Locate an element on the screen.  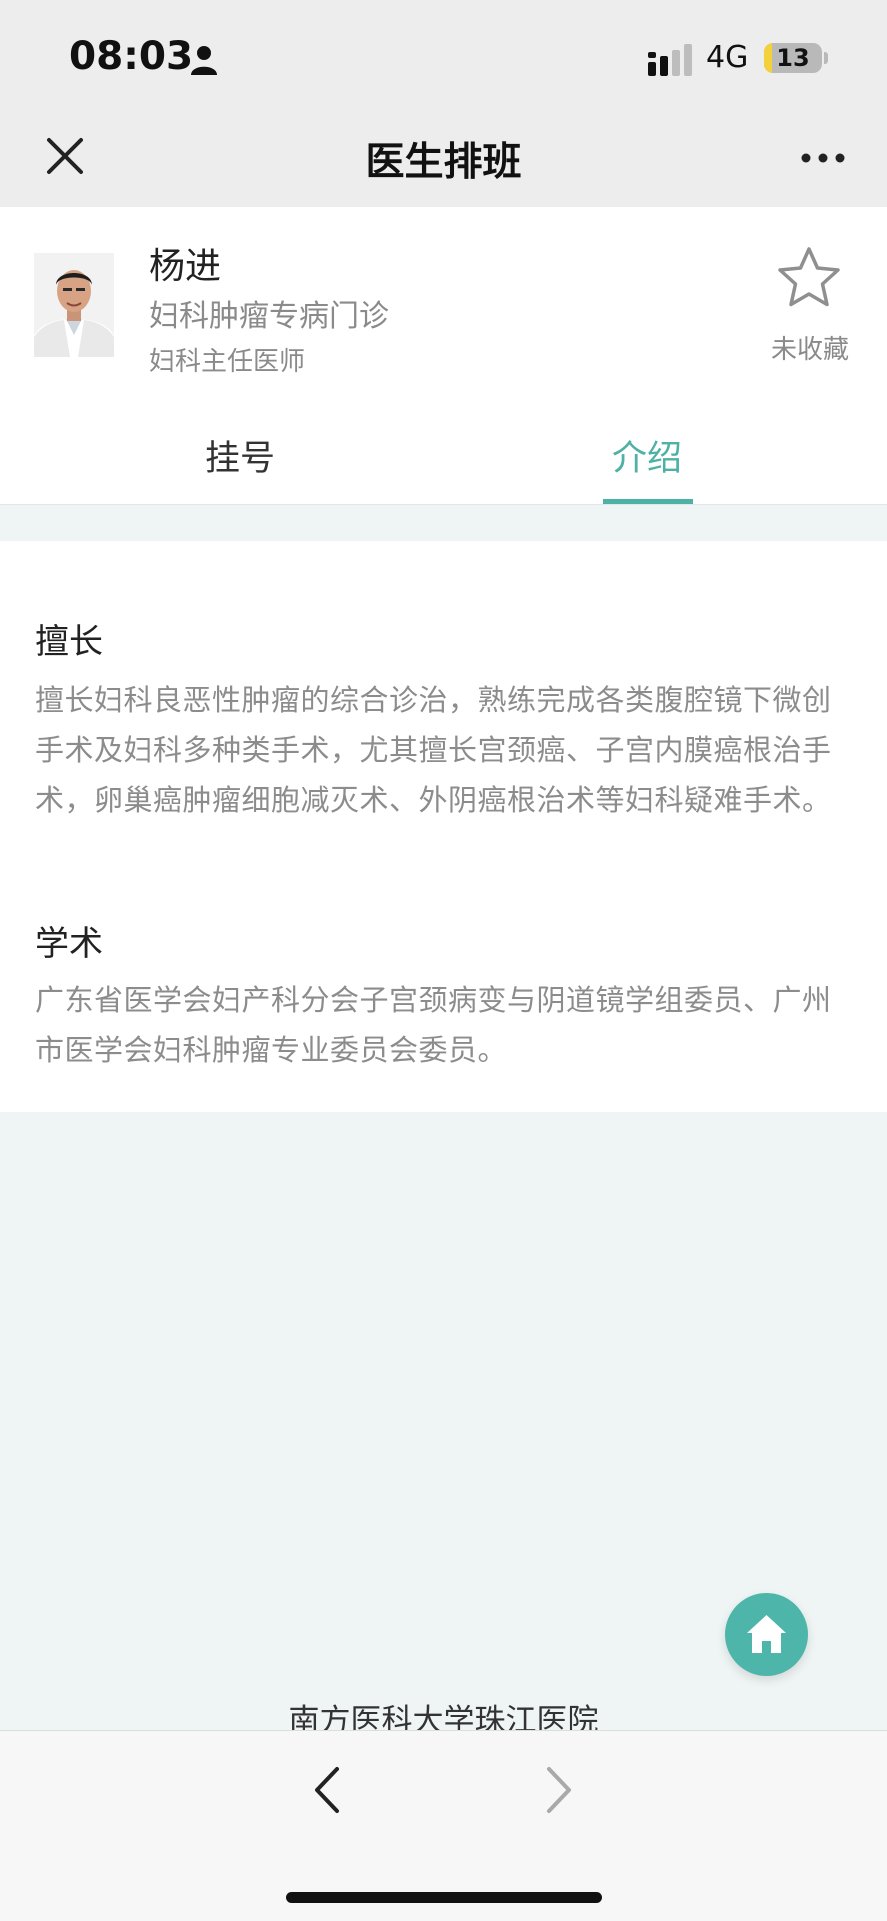
tab-intro: 介绍 is located at coordinates (647, 455).